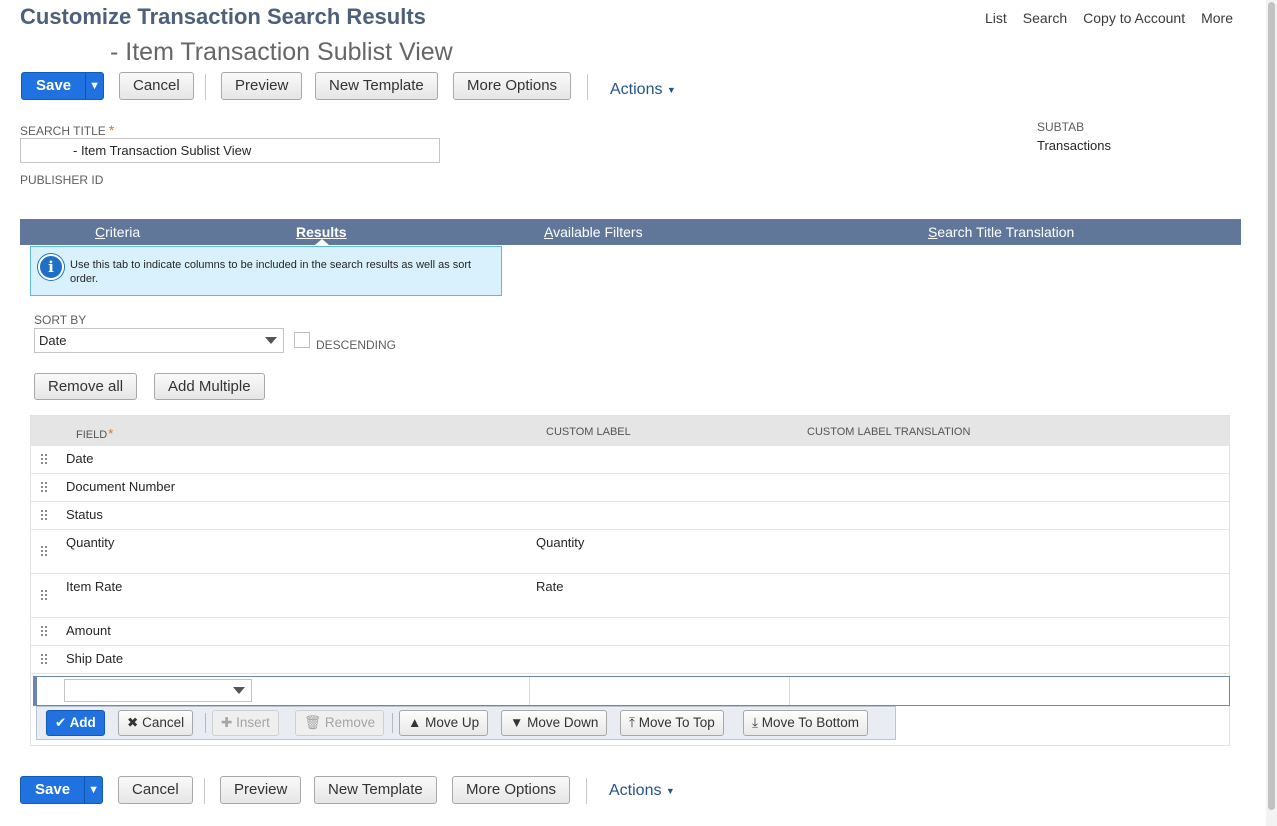 This screenshot has width=1277, height=826. I want to click on tab-results: Results, so click(321, 232).